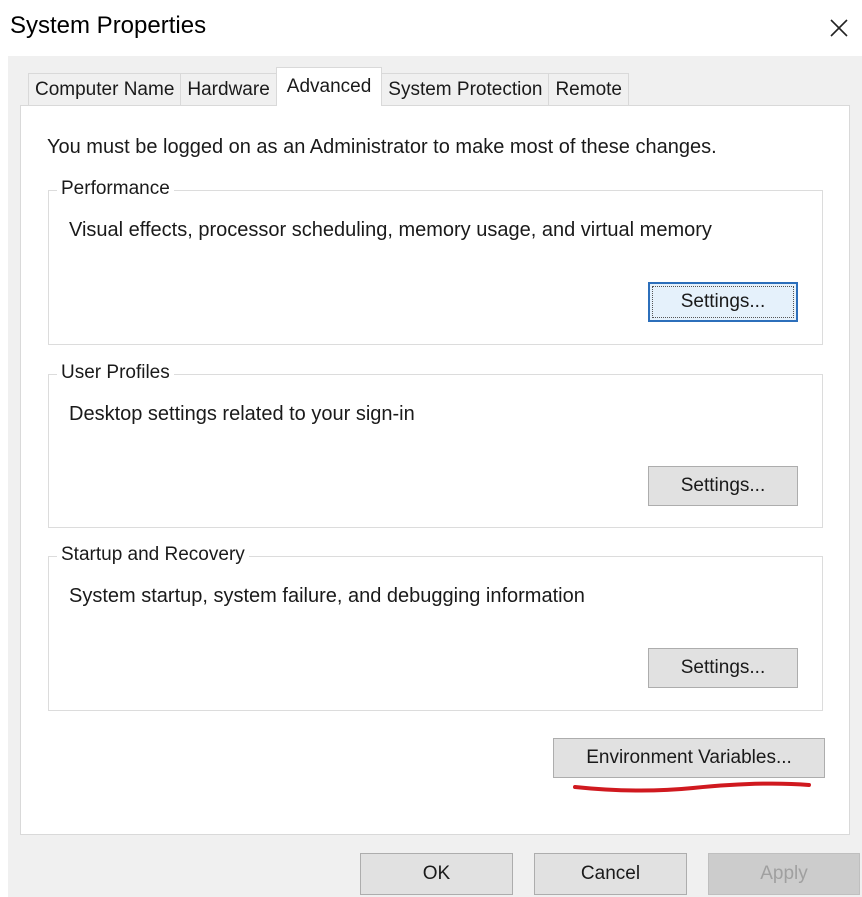 This screenshot has width=862, height=897. I want to click on cancel-label: Cancel, so click(610, 873).